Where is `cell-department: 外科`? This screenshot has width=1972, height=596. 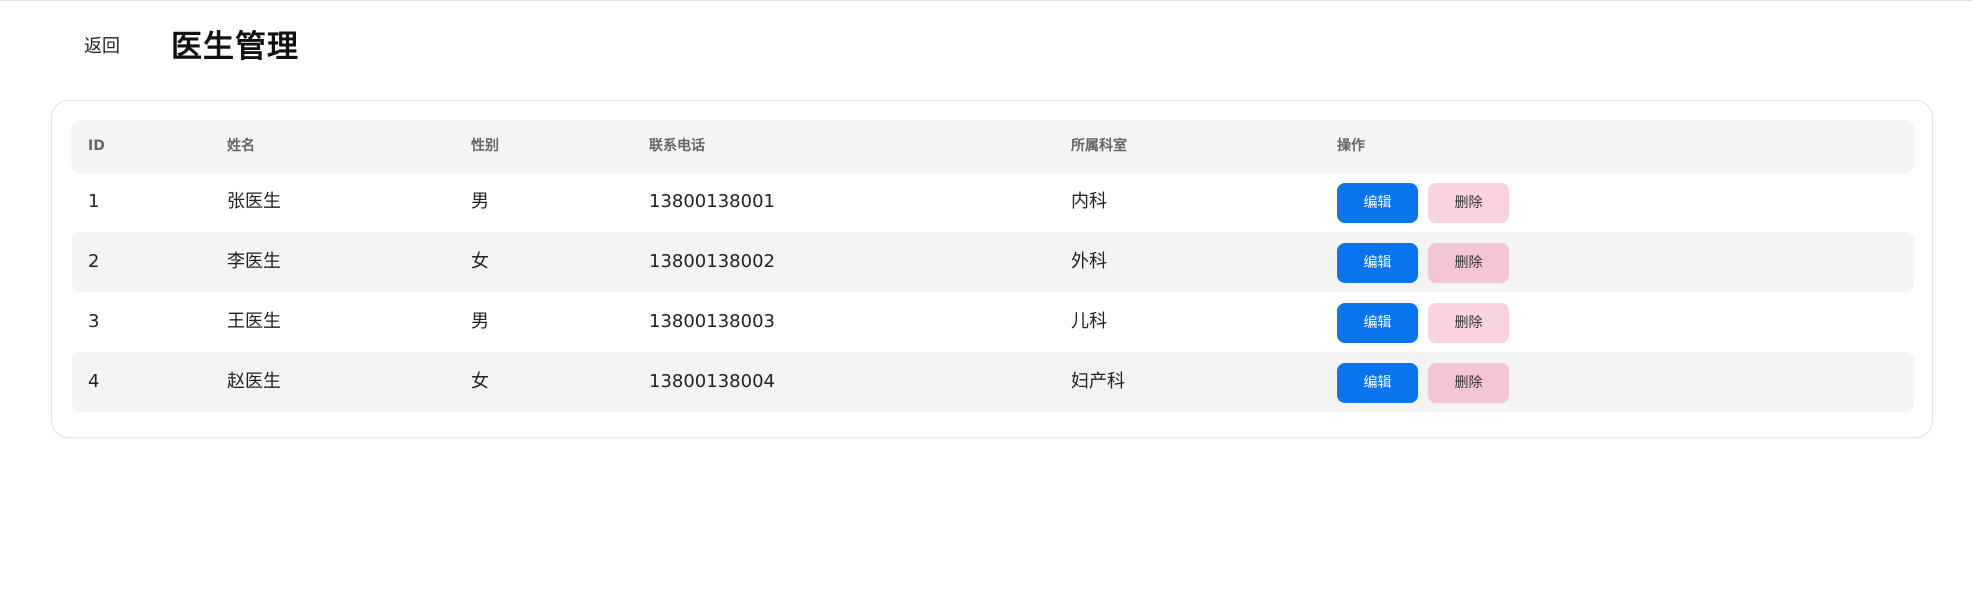
cell-department: 外科 is located at coordinates (1089, 261).